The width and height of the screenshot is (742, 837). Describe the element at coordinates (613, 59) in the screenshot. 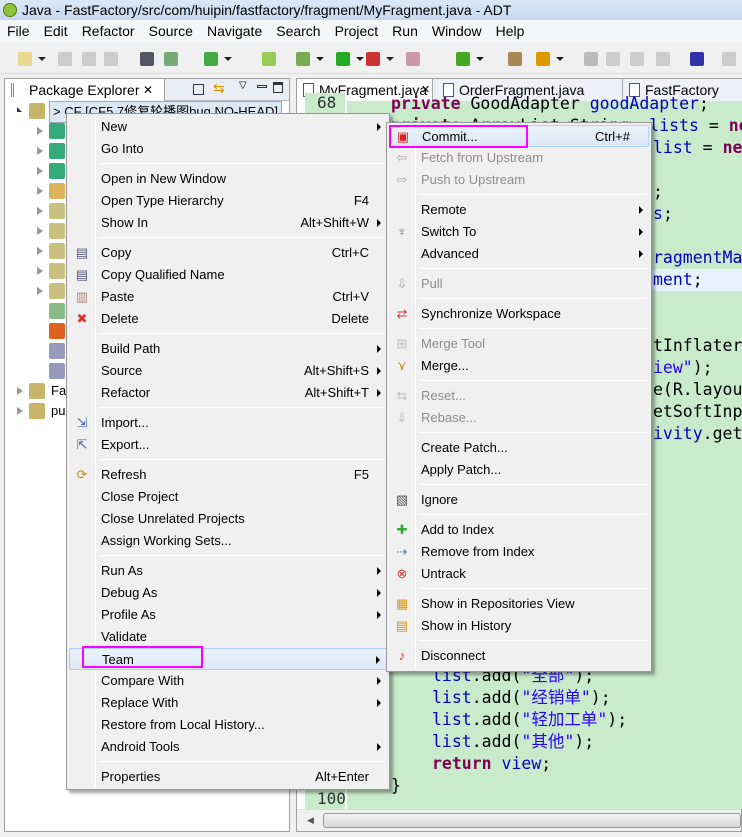

I see `pen-icon` at that location.